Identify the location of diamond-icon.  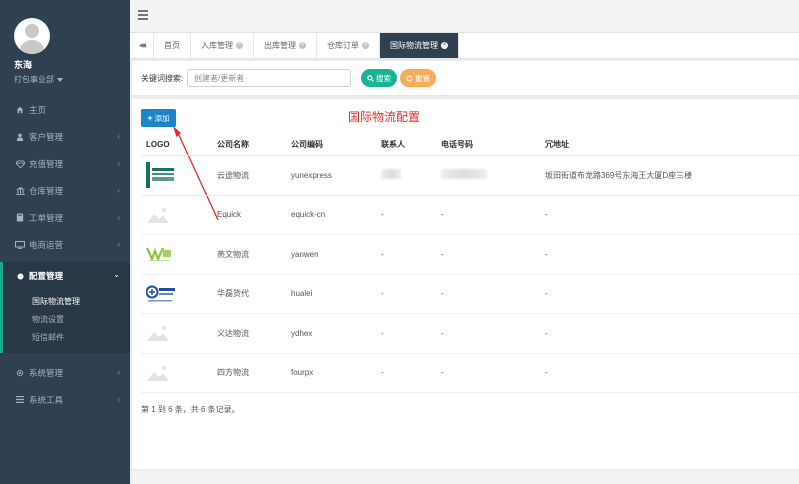
(20, 163).